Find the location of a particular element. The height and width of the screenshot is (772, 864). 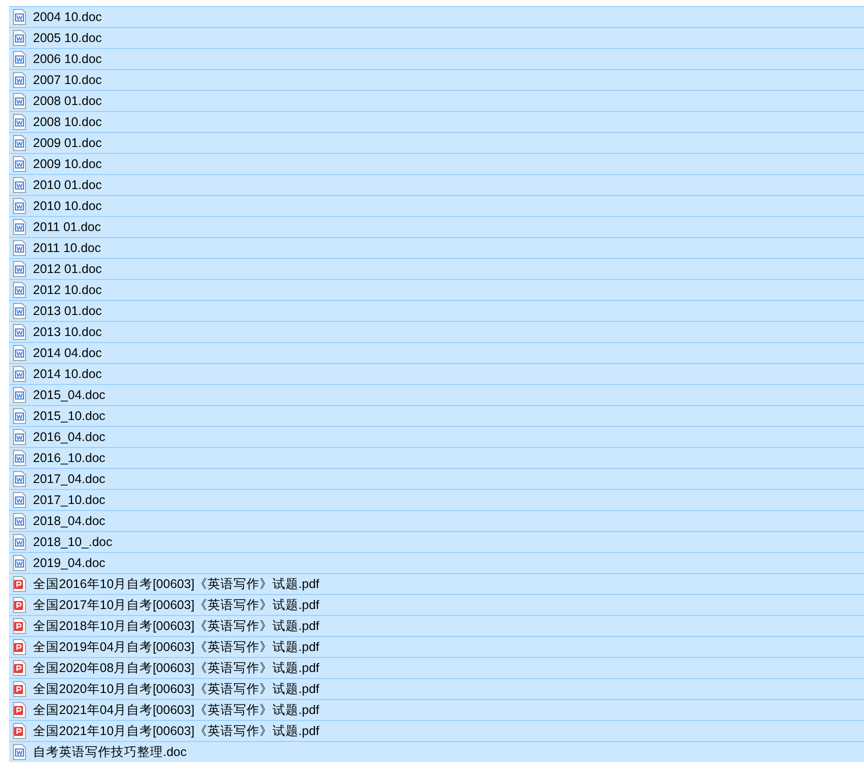

file-name: 2010 10.doc is located at coordinates (67, 206).